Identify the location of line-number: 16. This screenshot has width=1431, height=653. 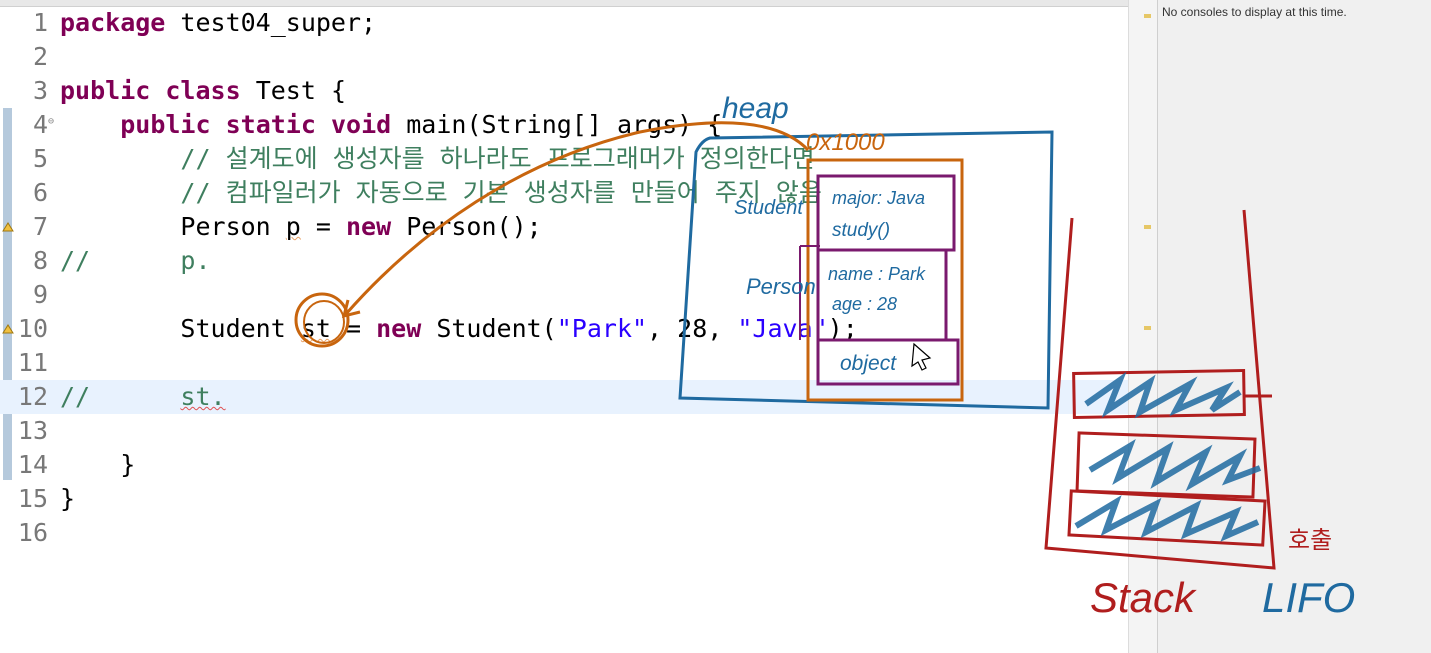
(32, 532).